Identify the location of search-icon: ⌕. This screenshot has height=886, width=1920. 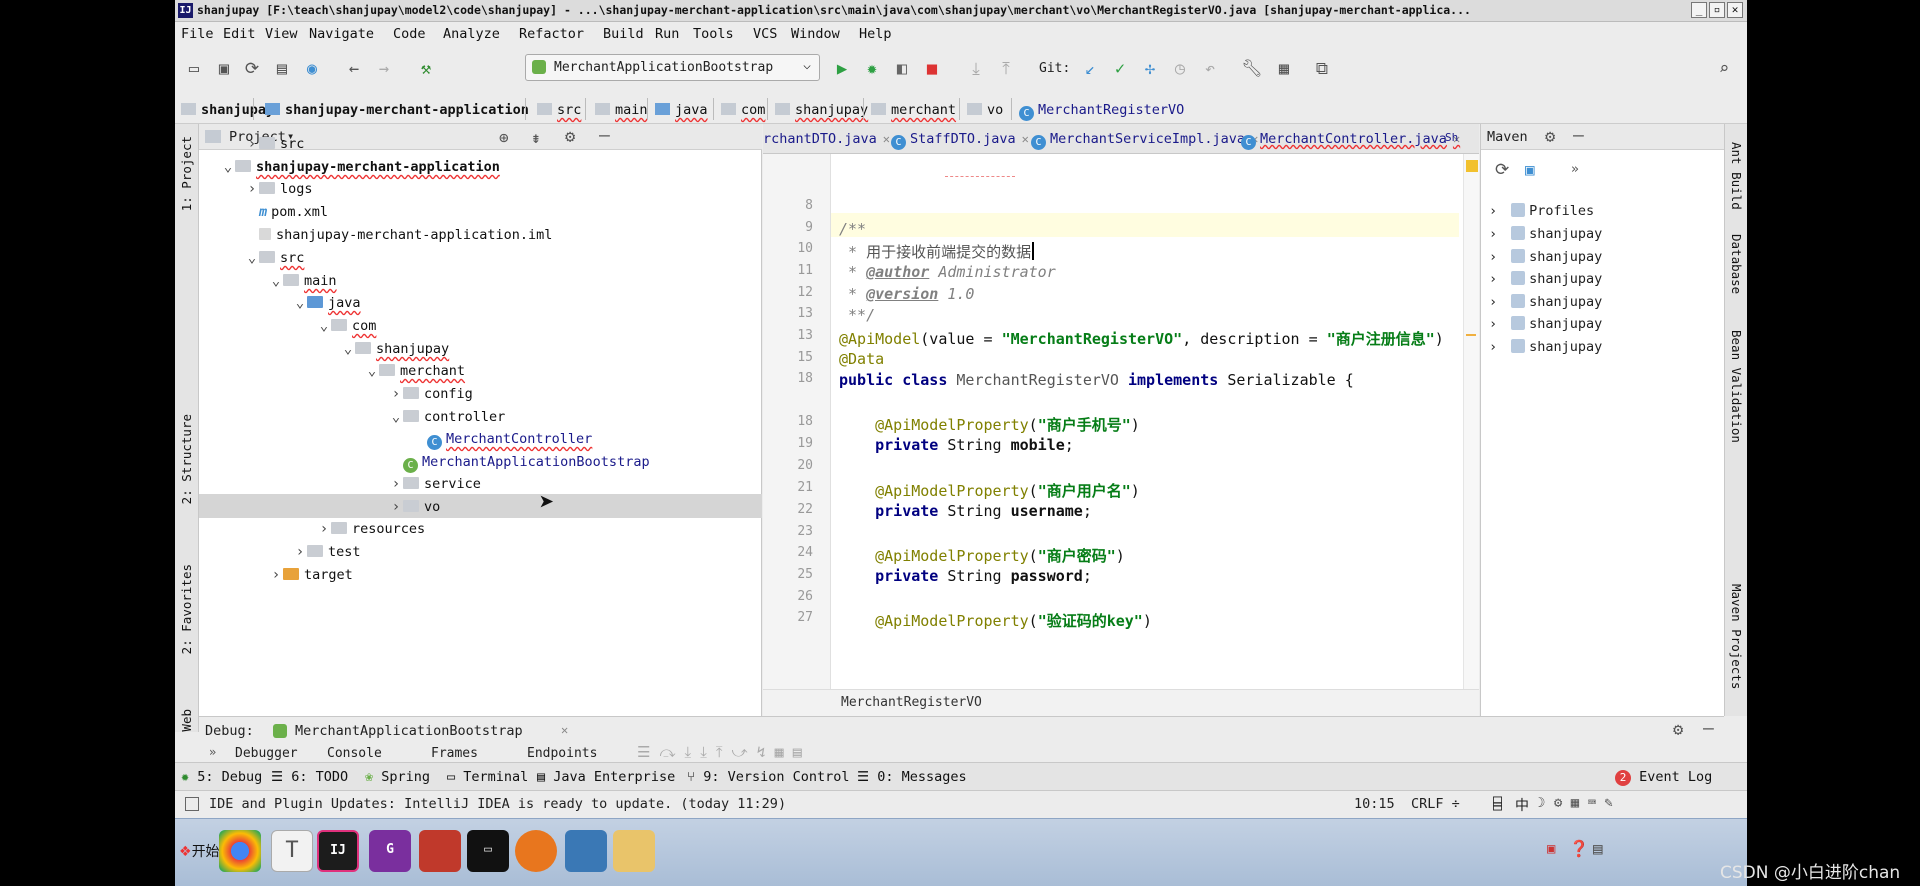
(1724, 69).